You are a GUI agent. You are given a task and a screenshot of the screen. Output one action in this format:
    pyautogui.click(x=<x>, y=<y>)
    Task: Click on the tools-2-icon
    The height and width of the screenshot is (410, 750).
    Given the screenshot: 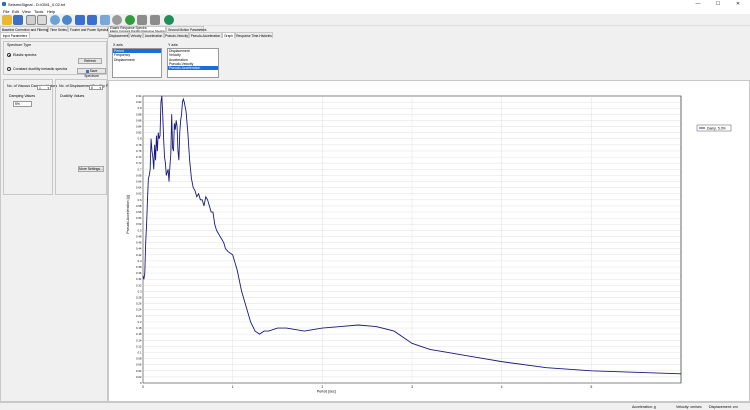 What is the action you would take?
    pyautogui.click(x=155, y=20)
    